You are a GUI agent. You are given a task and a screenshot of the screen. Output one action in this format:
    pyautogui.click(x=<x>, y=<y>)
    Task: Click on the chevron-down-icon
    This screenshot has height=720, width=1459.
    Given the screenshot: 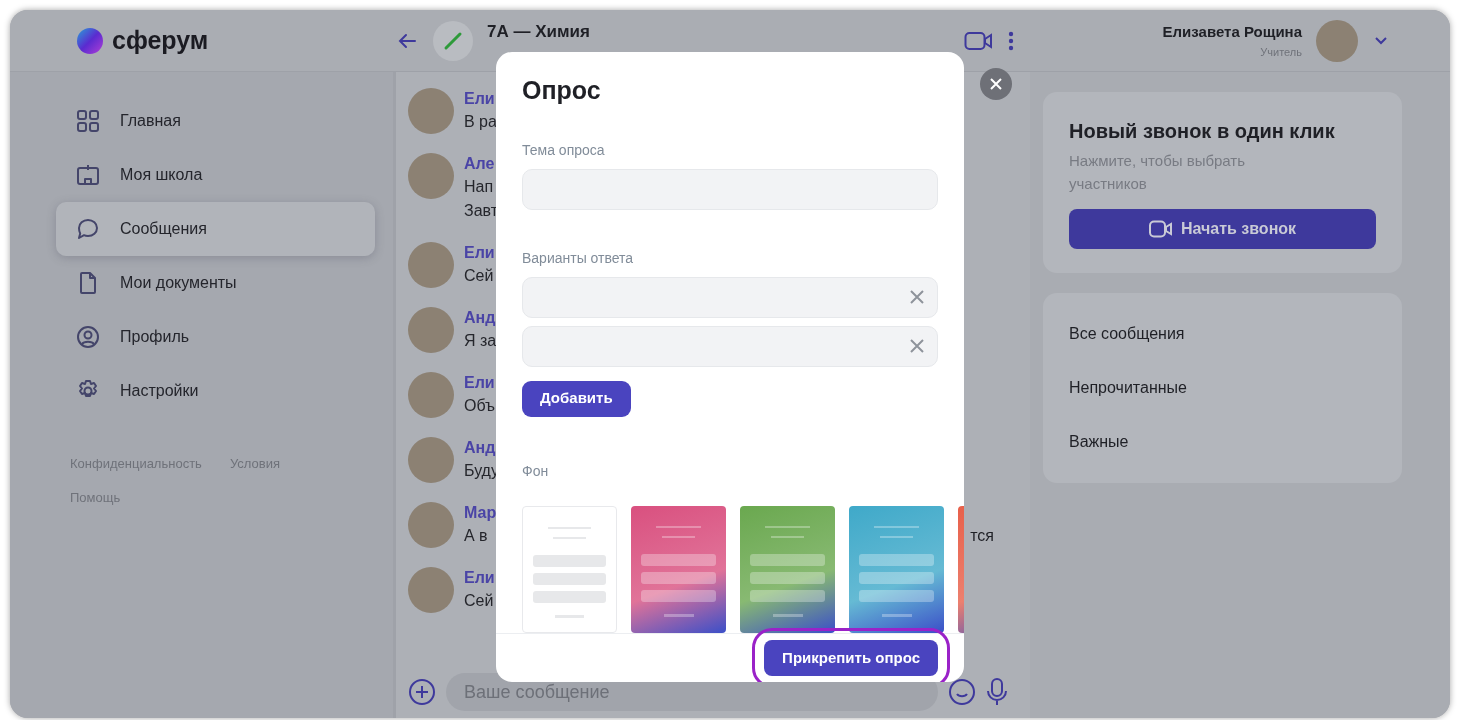 What is the action you would take?
    pyautogui.click(x=1381, y=41)
    